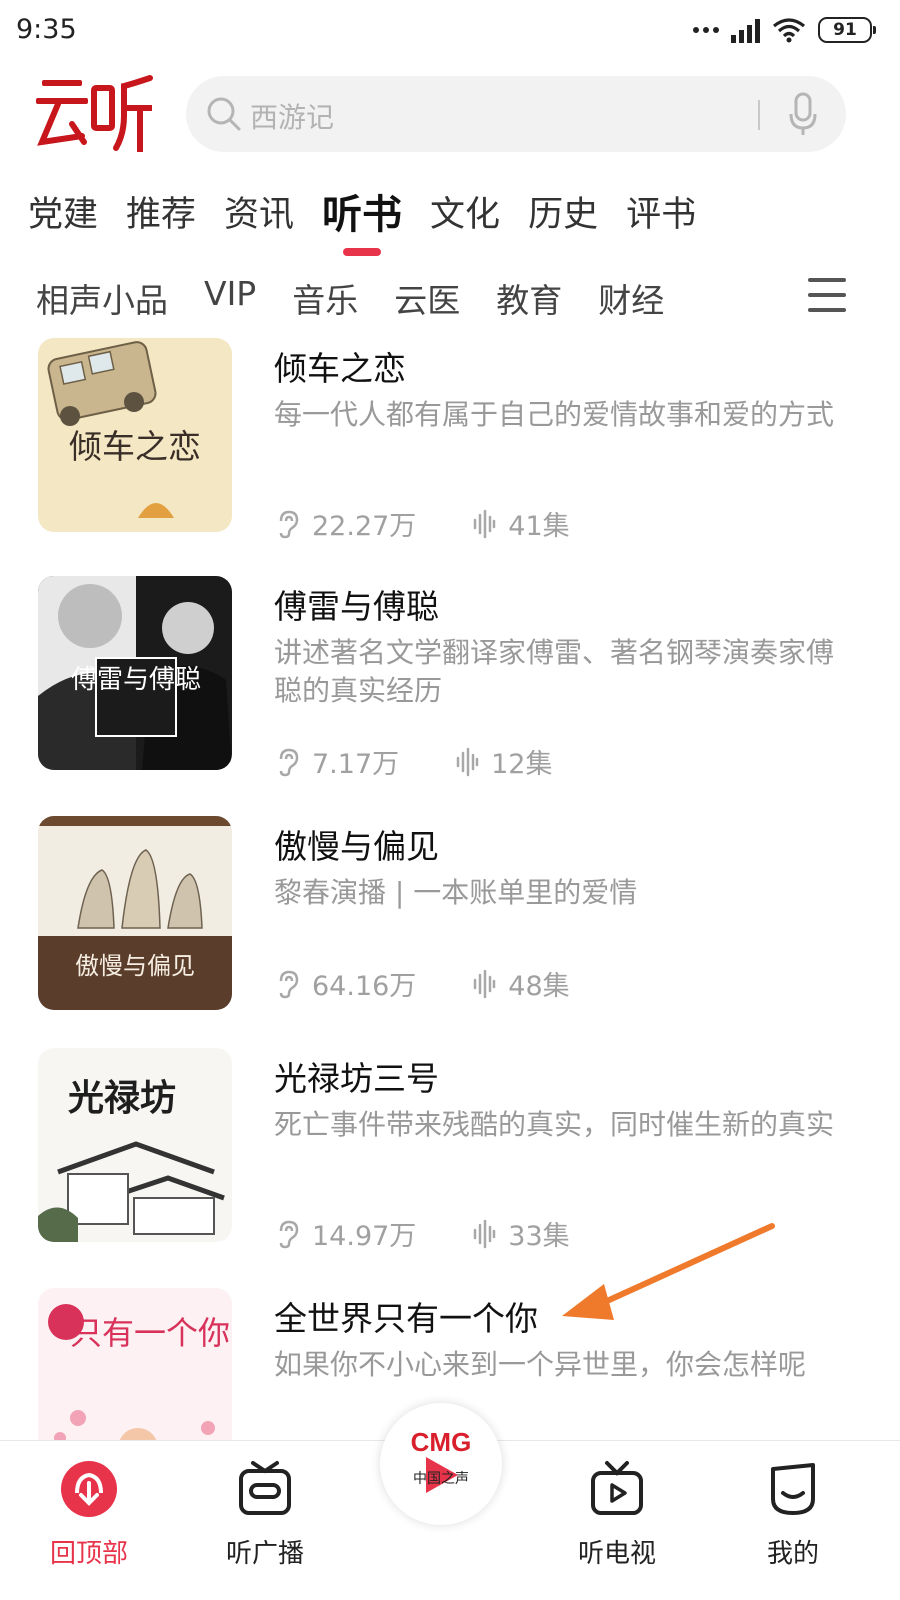 The image size is (900, 1600). What do you see at coordinates (292, 116) in the screenshot?
I see `search-placeholder: 西游记` at bounding box center [292, 116].